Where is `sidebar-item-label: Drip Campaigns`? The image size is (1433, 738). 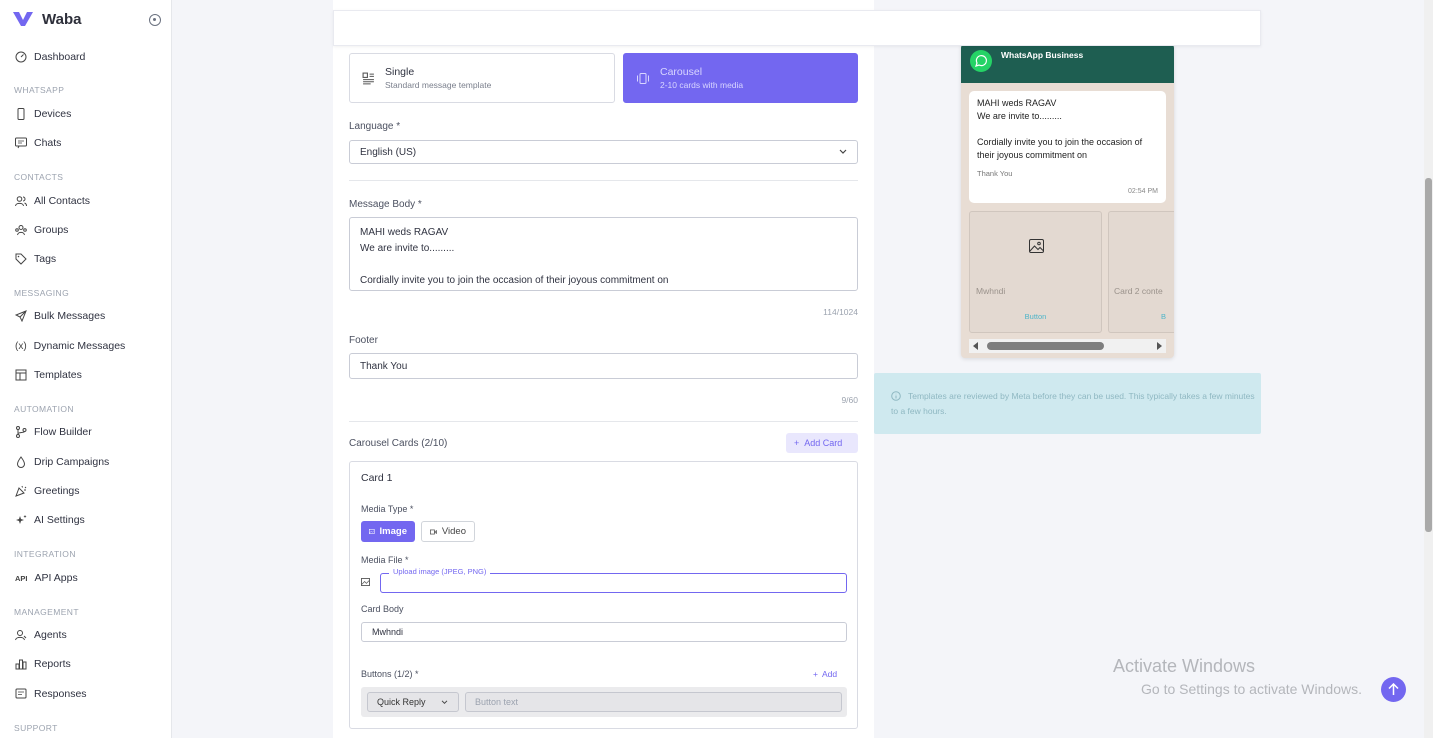
sidebar-item-label: Drip Campaigns is located at coordinates (72, 462).